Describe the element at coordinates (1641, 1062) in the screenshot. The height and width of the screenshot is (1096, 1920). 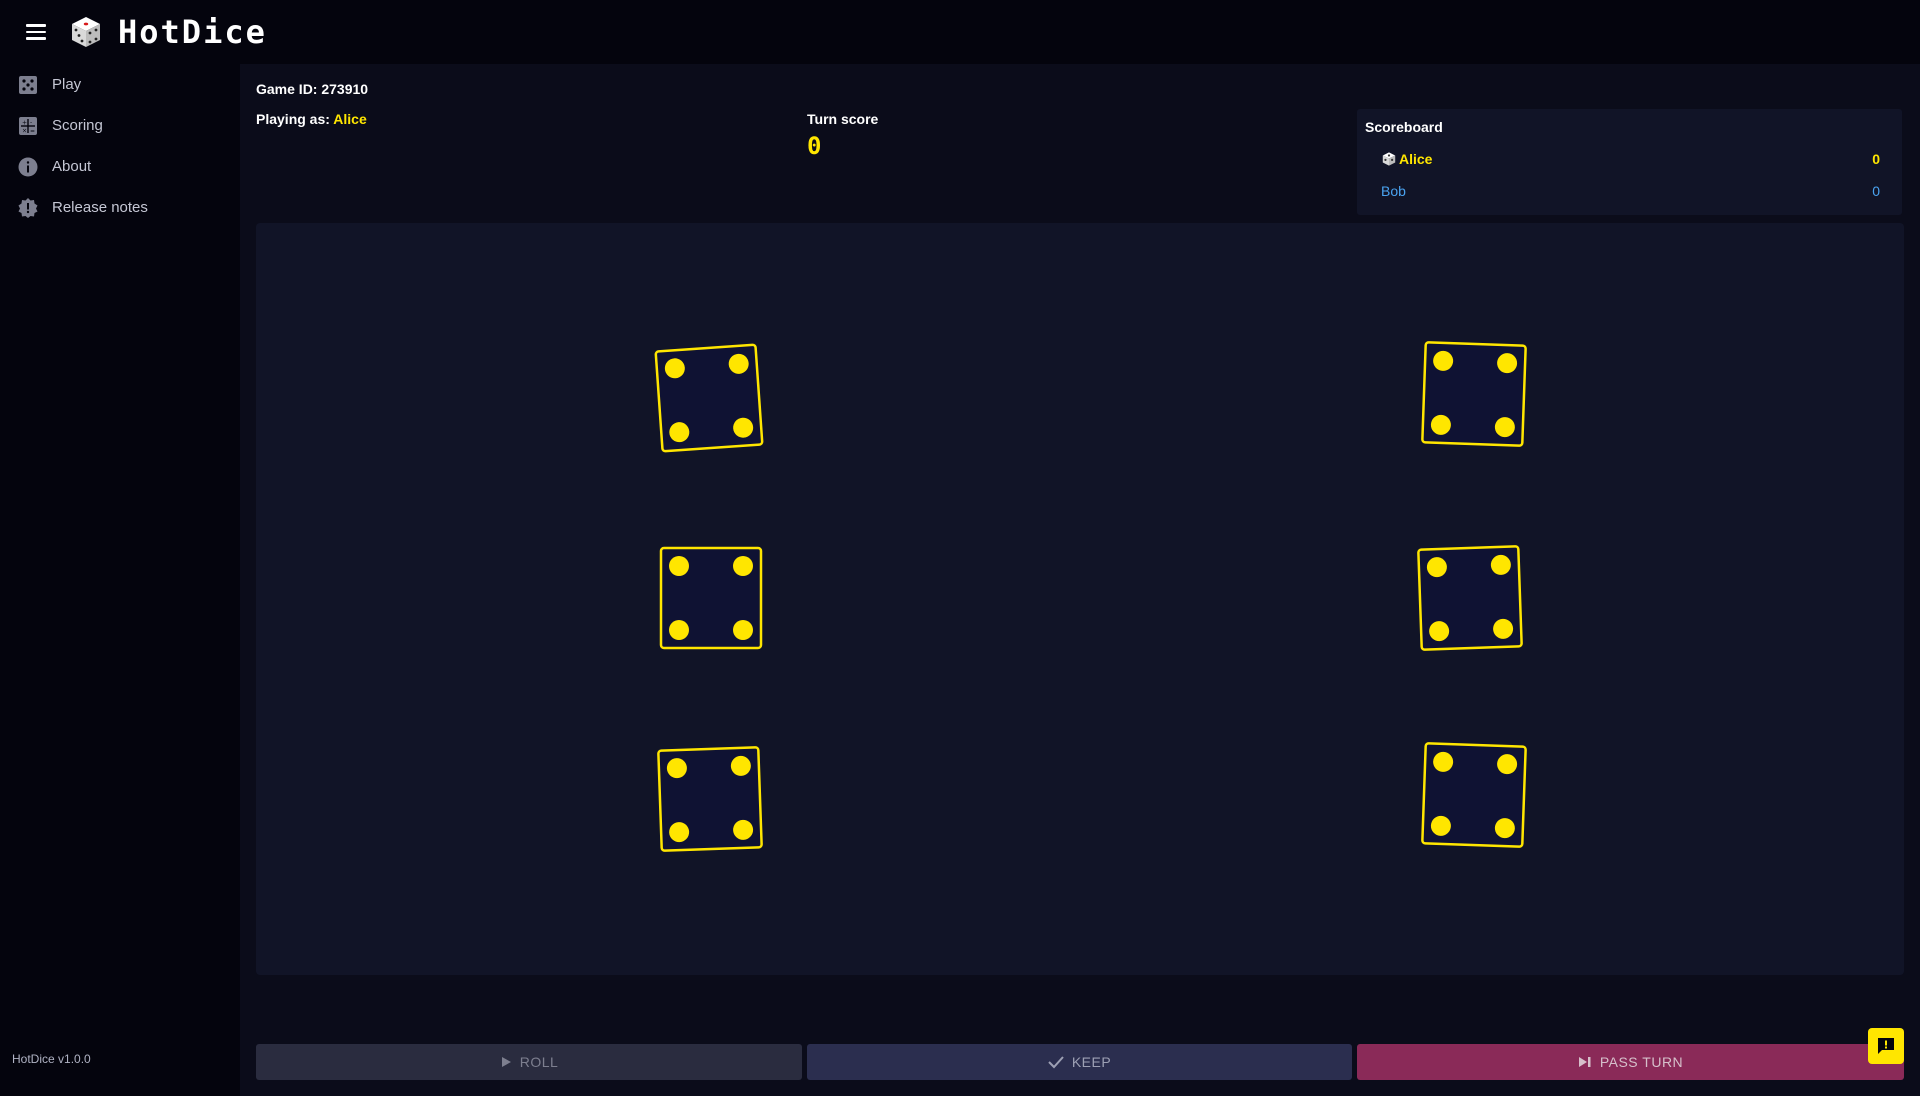
I see `pass-turn-button-label: Pass turn` at that location.